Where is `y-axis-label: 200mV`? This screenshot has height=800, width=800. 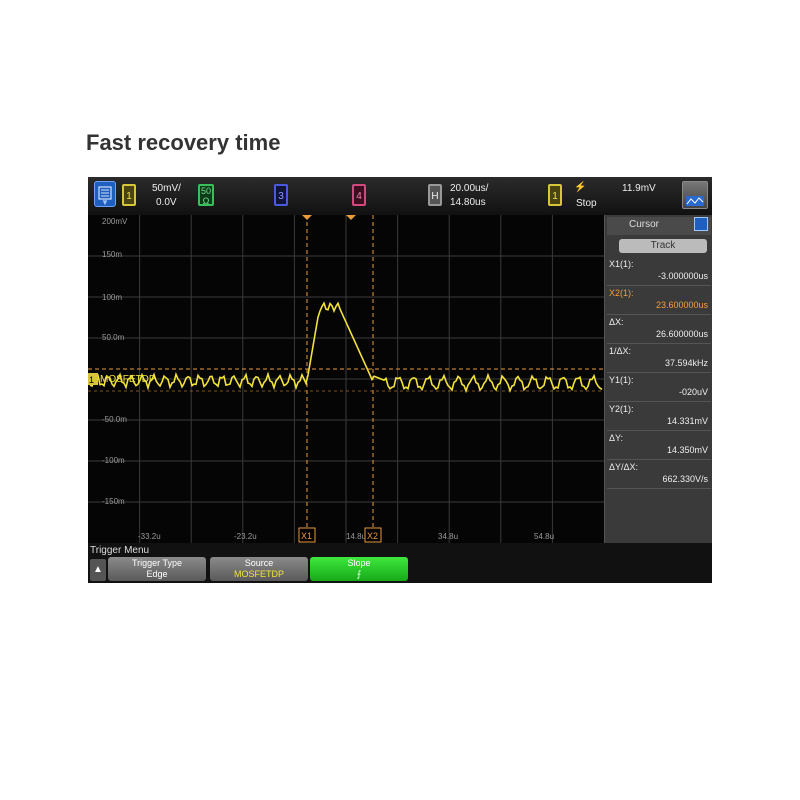
y-axis-label: 200mV is located at coordinates (115, 221).